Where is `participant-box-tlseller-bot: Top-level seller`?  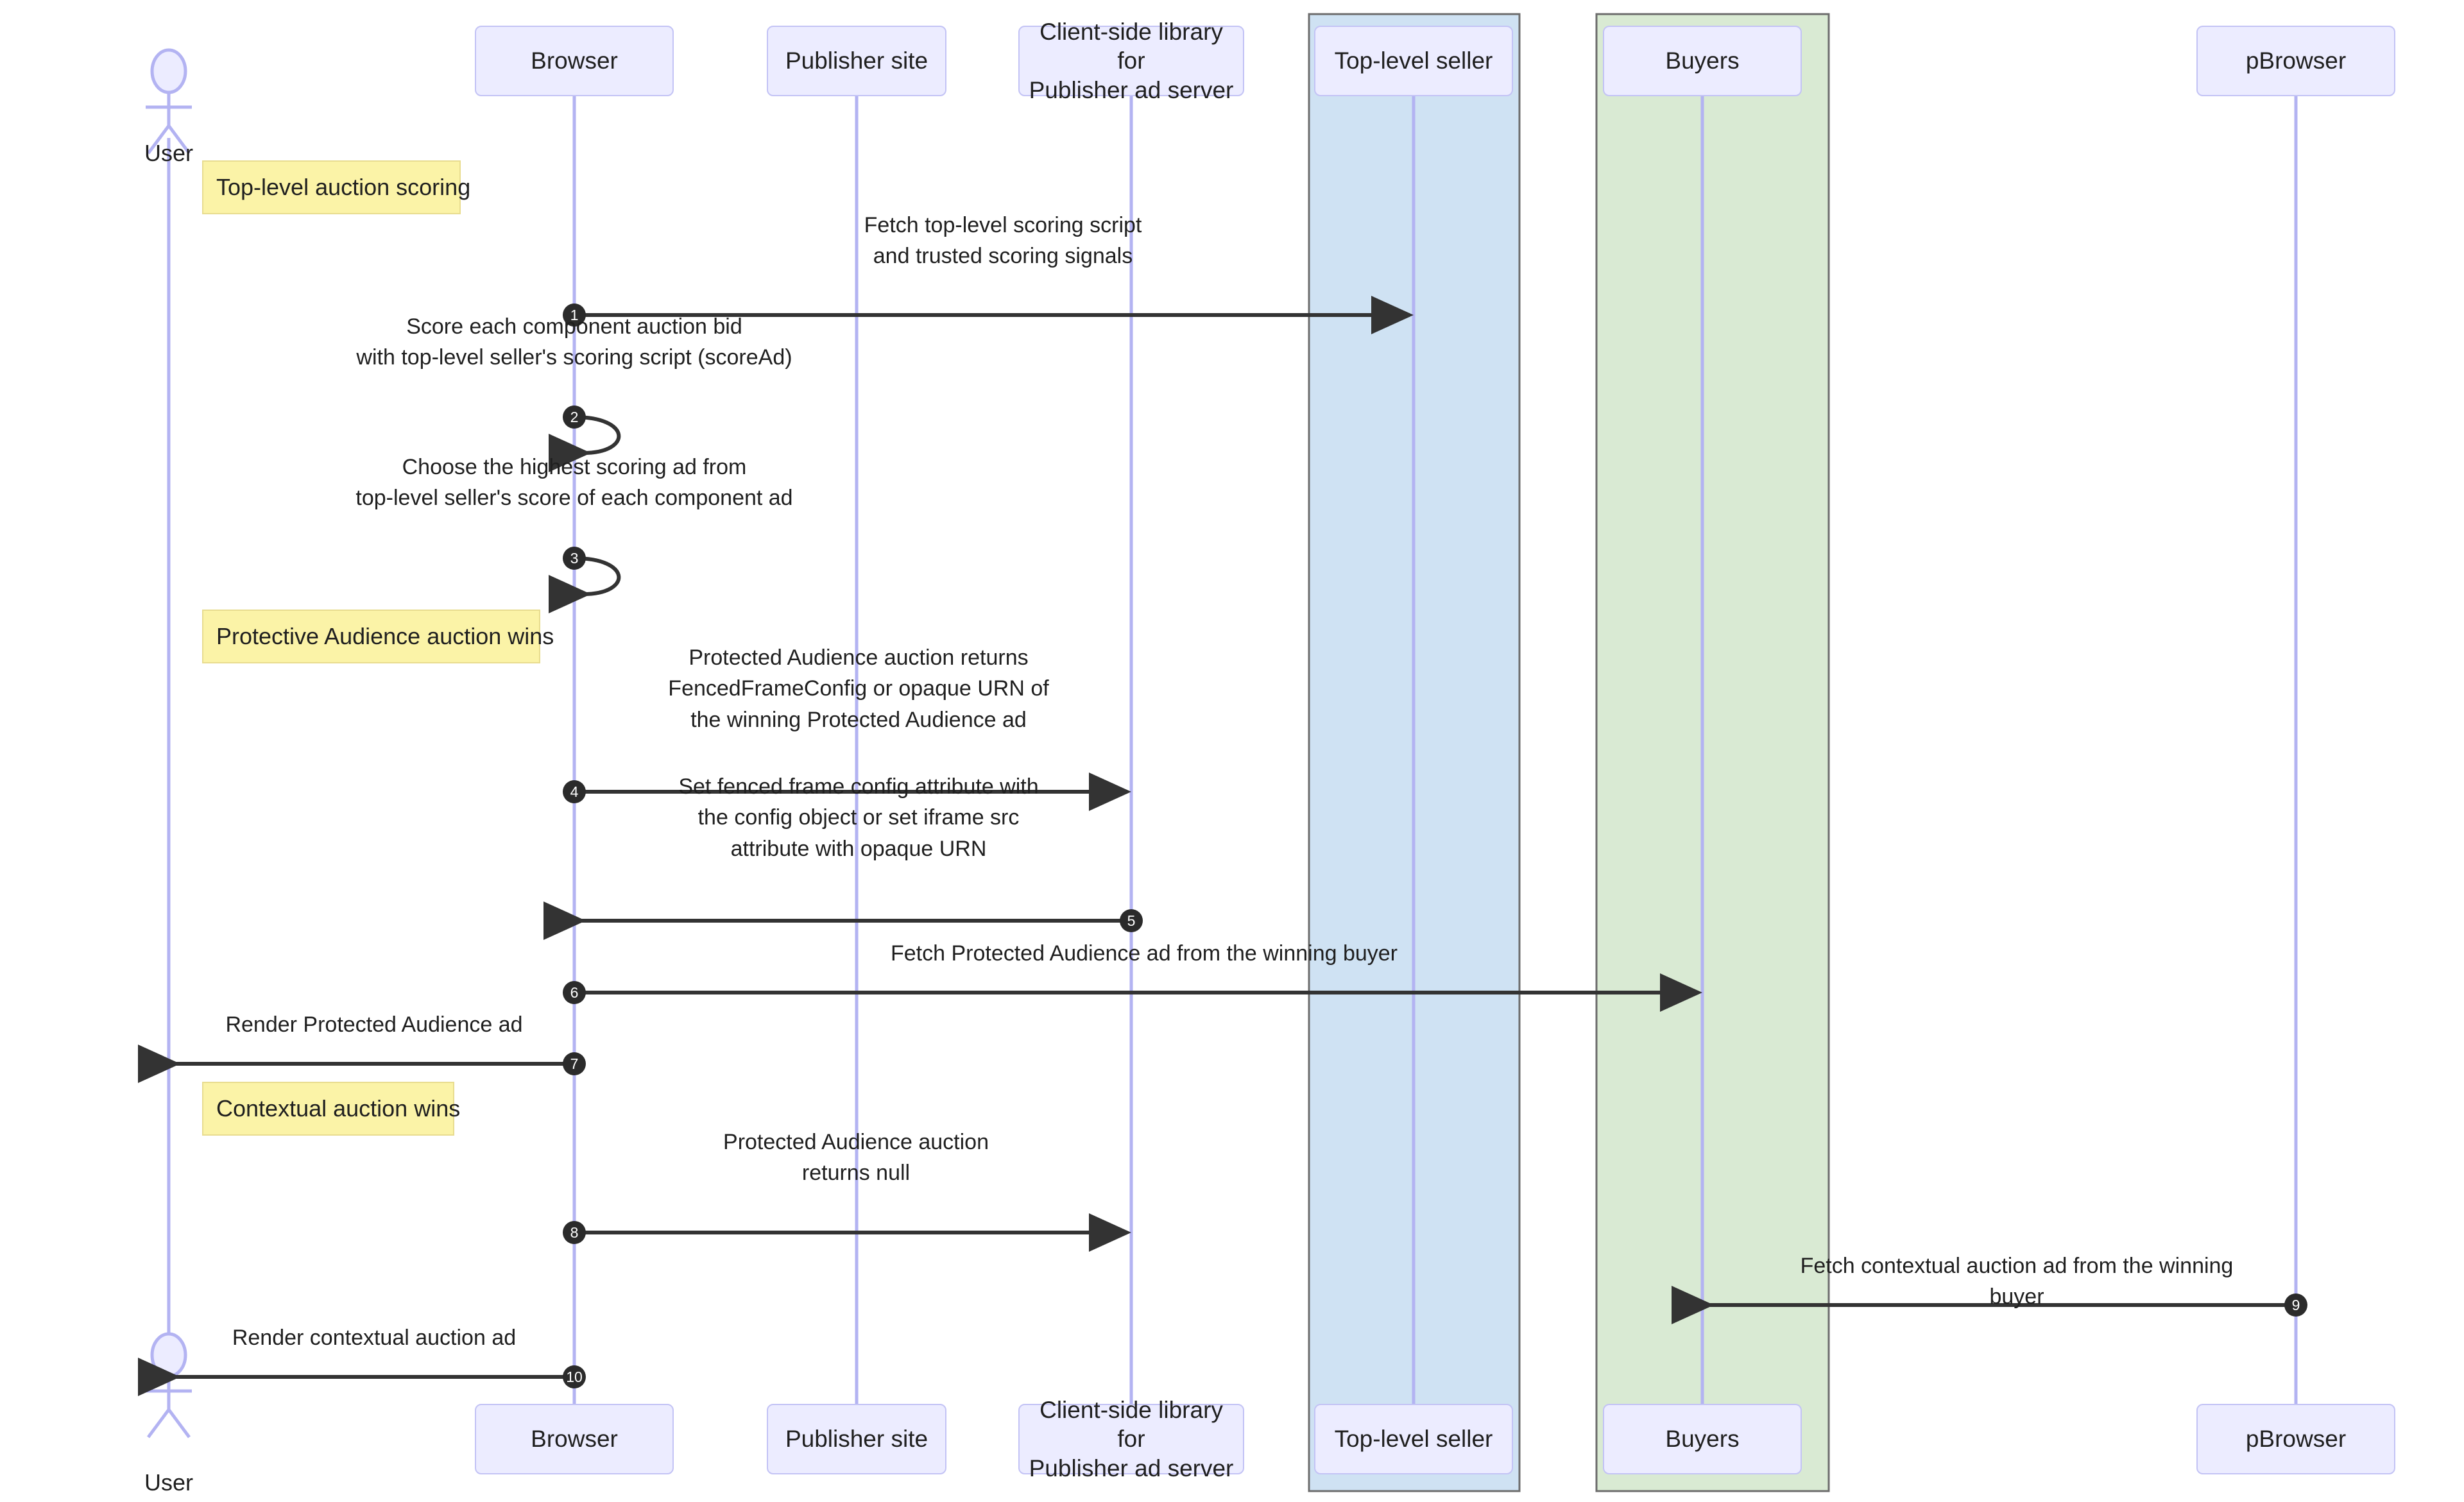
participant-box-tlseller-bot: Top-level seller is located at coordinates (1414, 1439).